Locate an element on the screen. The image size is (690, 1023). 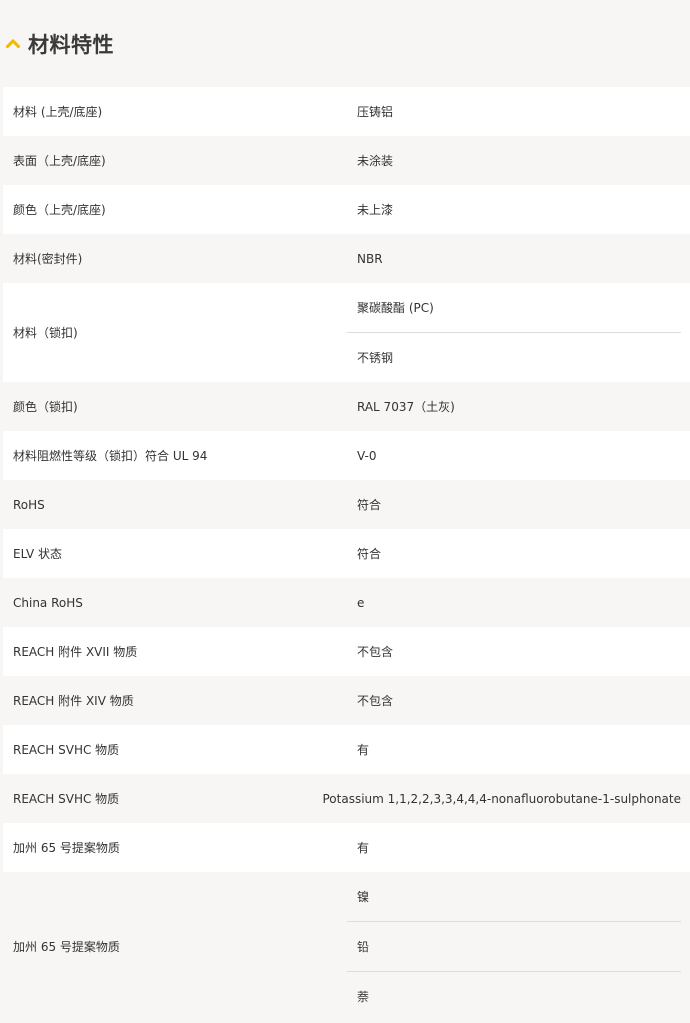
property-label: 颜色（锁扣) is located at coordinates (45, 407).